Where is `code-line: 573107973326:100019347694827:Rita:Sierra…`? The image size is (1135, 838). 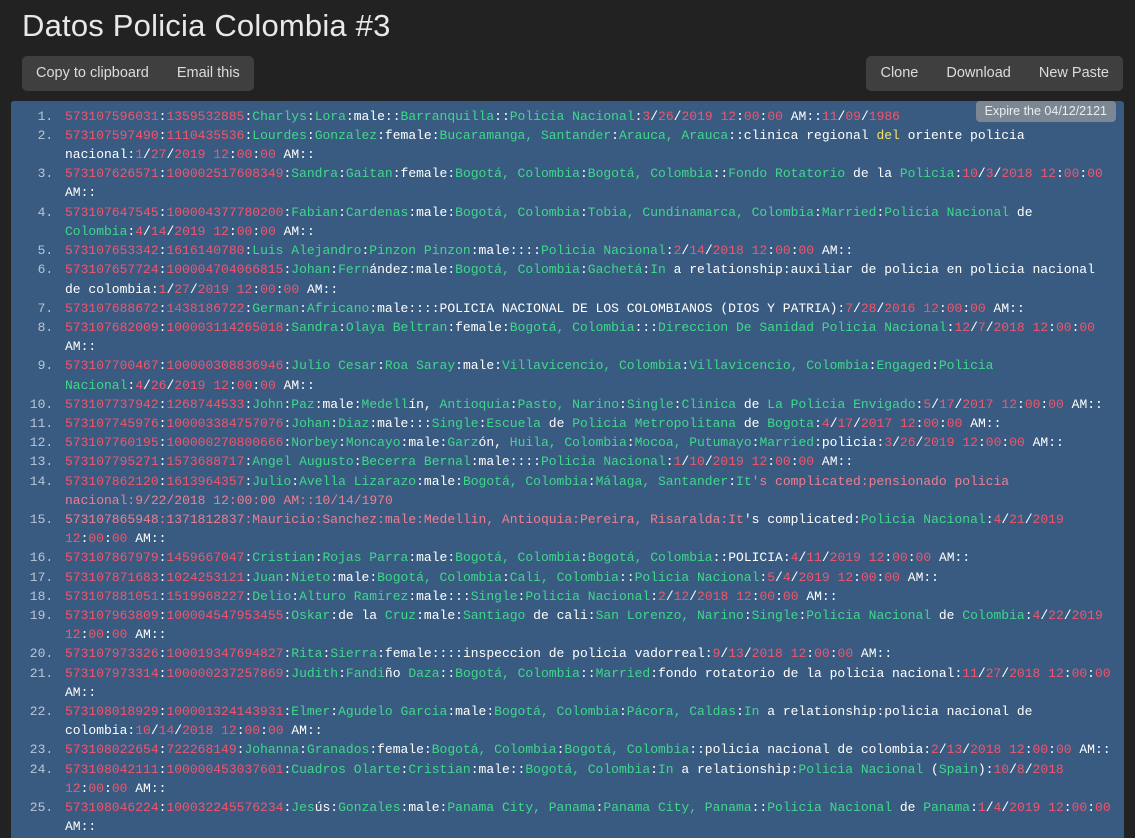
code-line: 573107973326:100019347694827:Rita:Sierra… is located at coordinates (588, 653).